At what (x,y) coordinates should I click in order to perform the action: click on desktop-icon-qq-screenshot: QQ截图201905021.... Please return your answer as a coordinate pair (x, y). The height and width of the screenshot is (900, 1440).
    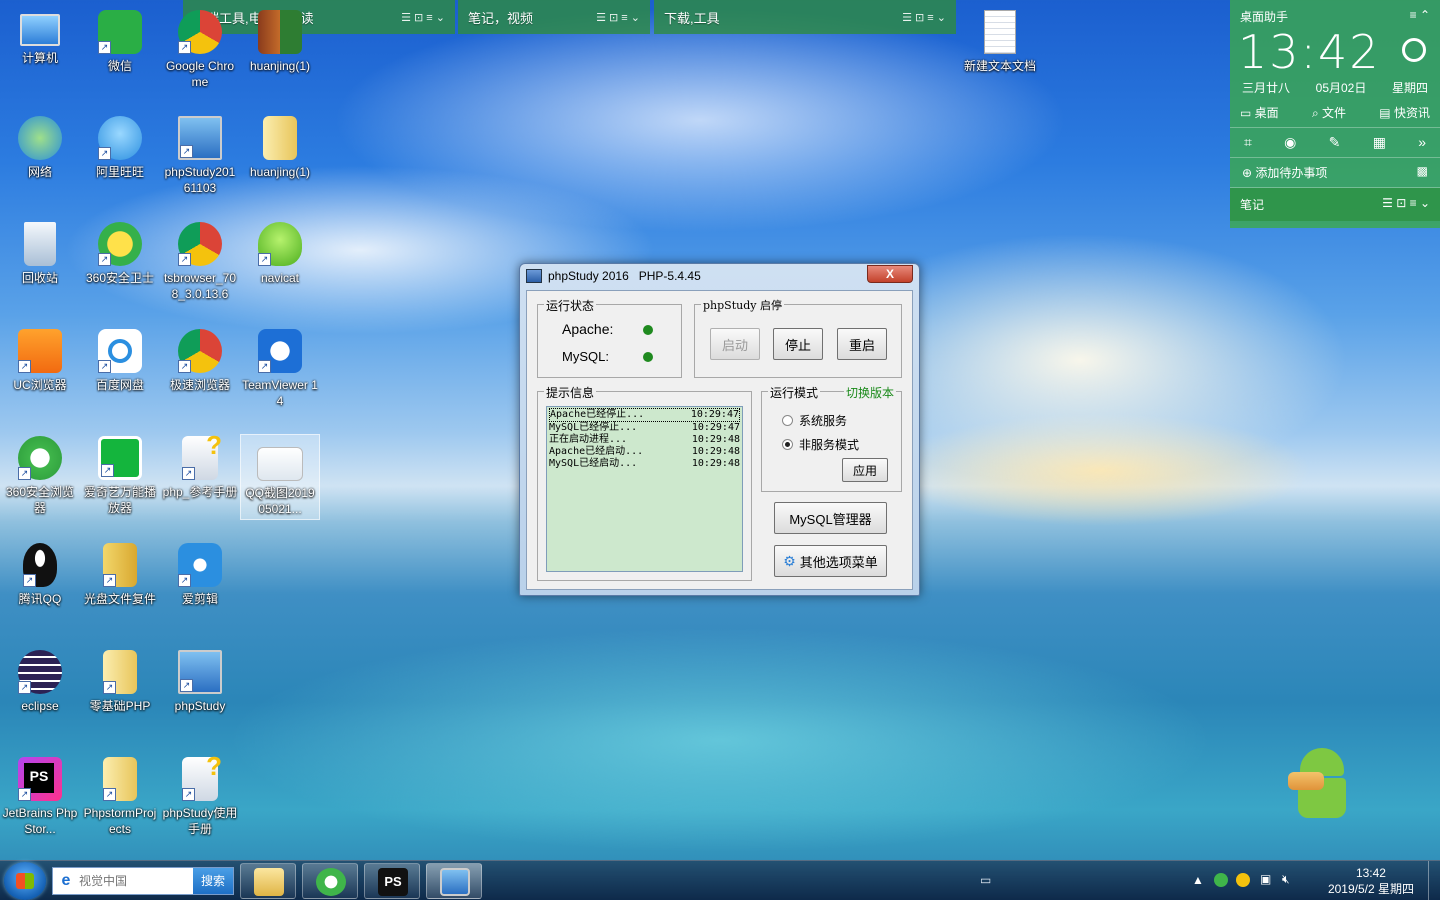
    Looking at the image, I should click on (280, 477).